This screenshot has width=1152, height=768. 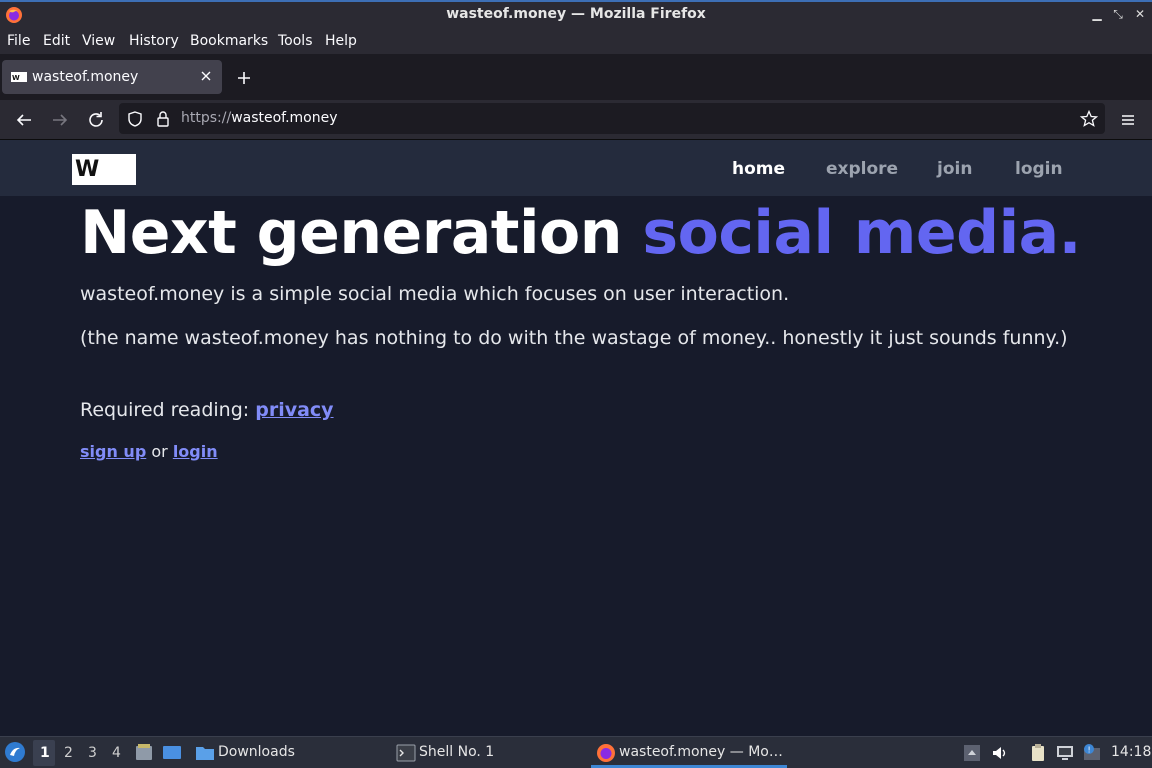 I want to click on close-window-icon: ✕, so click(x=1140, y=14).